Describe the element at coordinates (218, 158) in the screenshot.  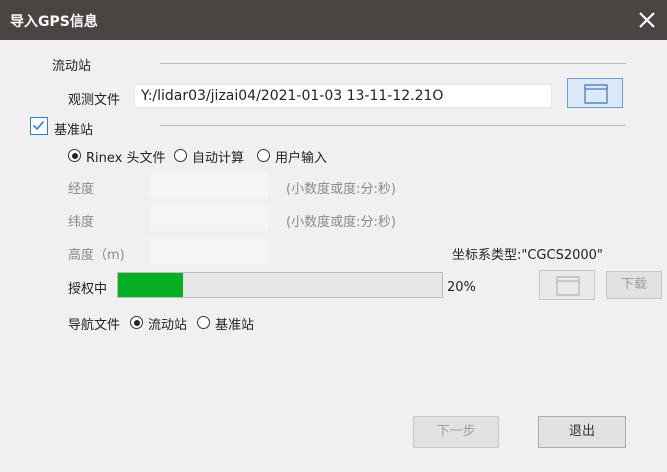
I see `radio-auto-calc-label: 自动计算` at that location.